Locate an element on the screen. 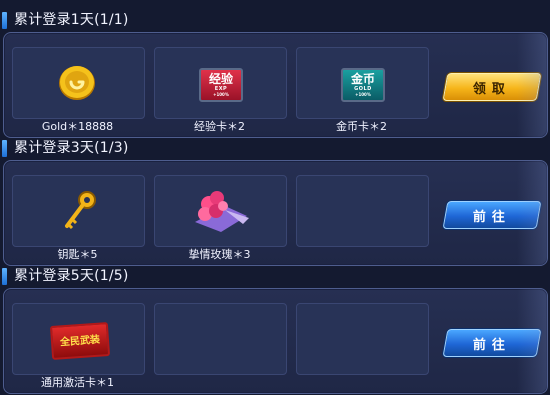 The width and height of the screenshot is (550, 395). key-icon is located at coordinates (80, 210).